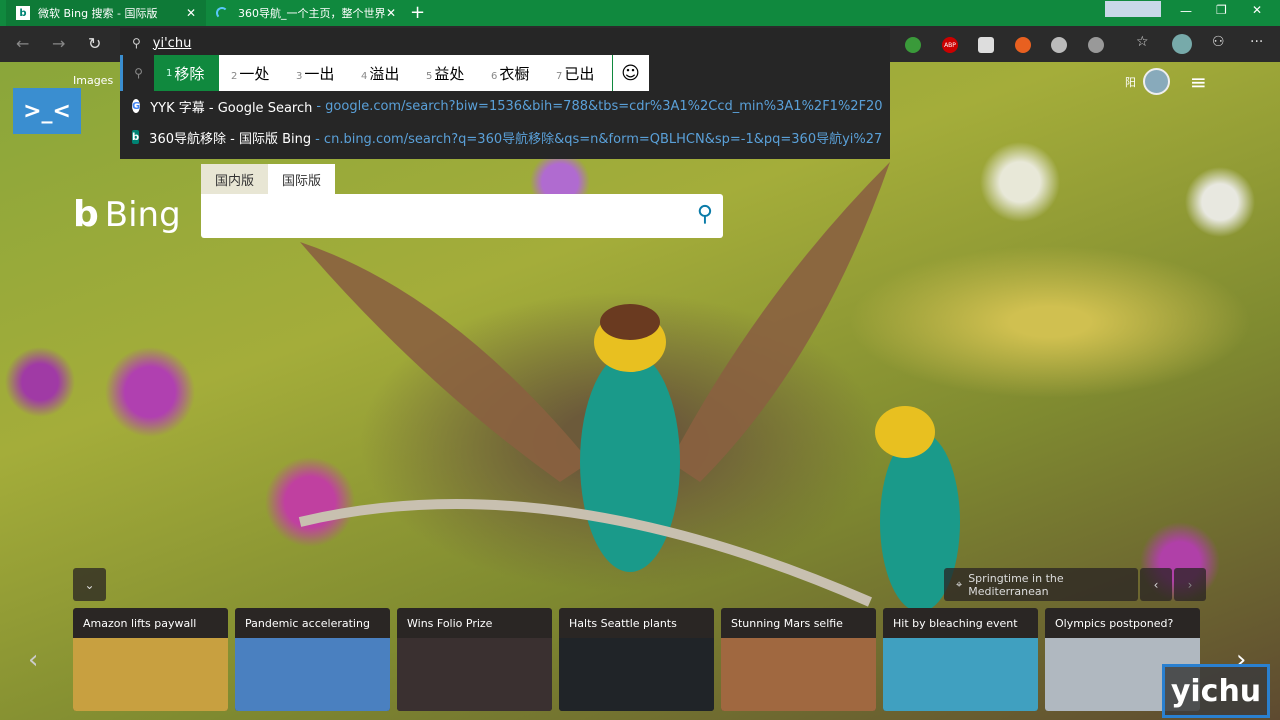 The width and height of the screenshot is (1280, 720). Describe the element at coordinates (623, 623) in the screenshot. I see `news-title: Halts Seattle plants` at that location.